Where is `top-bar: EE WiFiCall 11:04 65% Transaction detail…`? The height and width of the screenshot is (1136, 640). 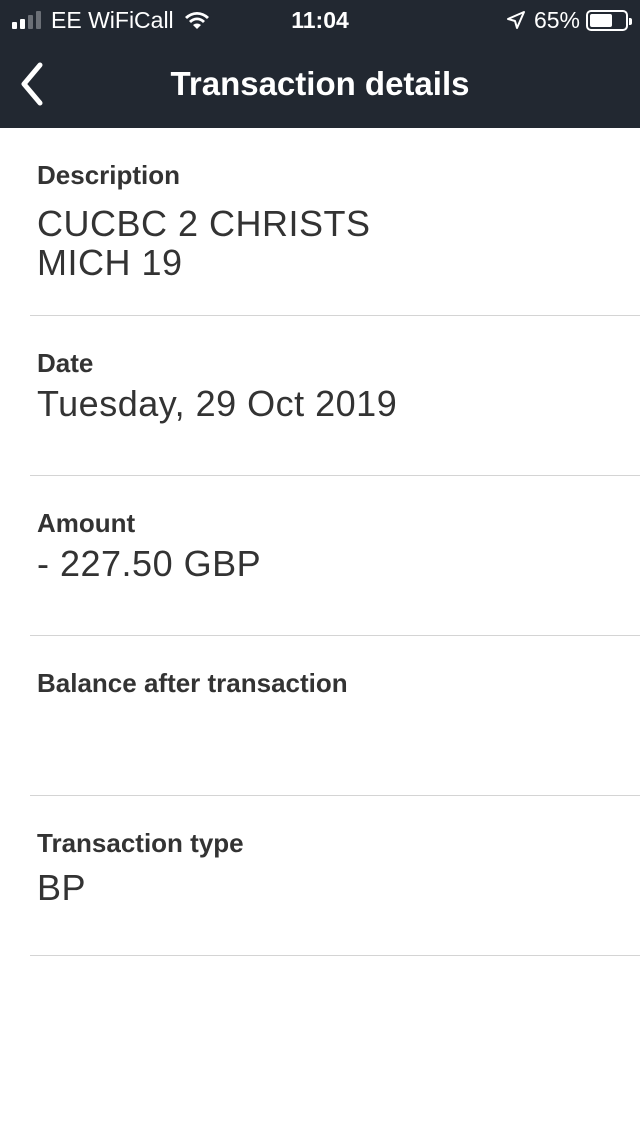 top-bar: EE WiFiCall 11:04 65% Transaction detail… is located at coordinates (320, 64).